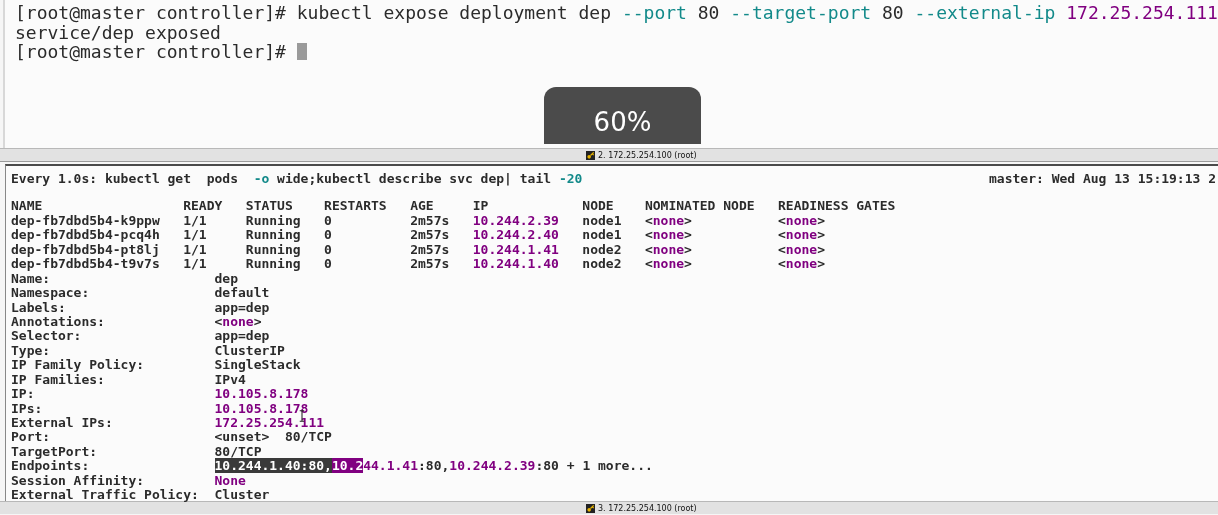 The width and height of the screenshot is (1218, 515). Describe the element at coordinates (172, 437) in the screenshot. I see `terminal-line: Port: <unset> 80/TCP` at that location.